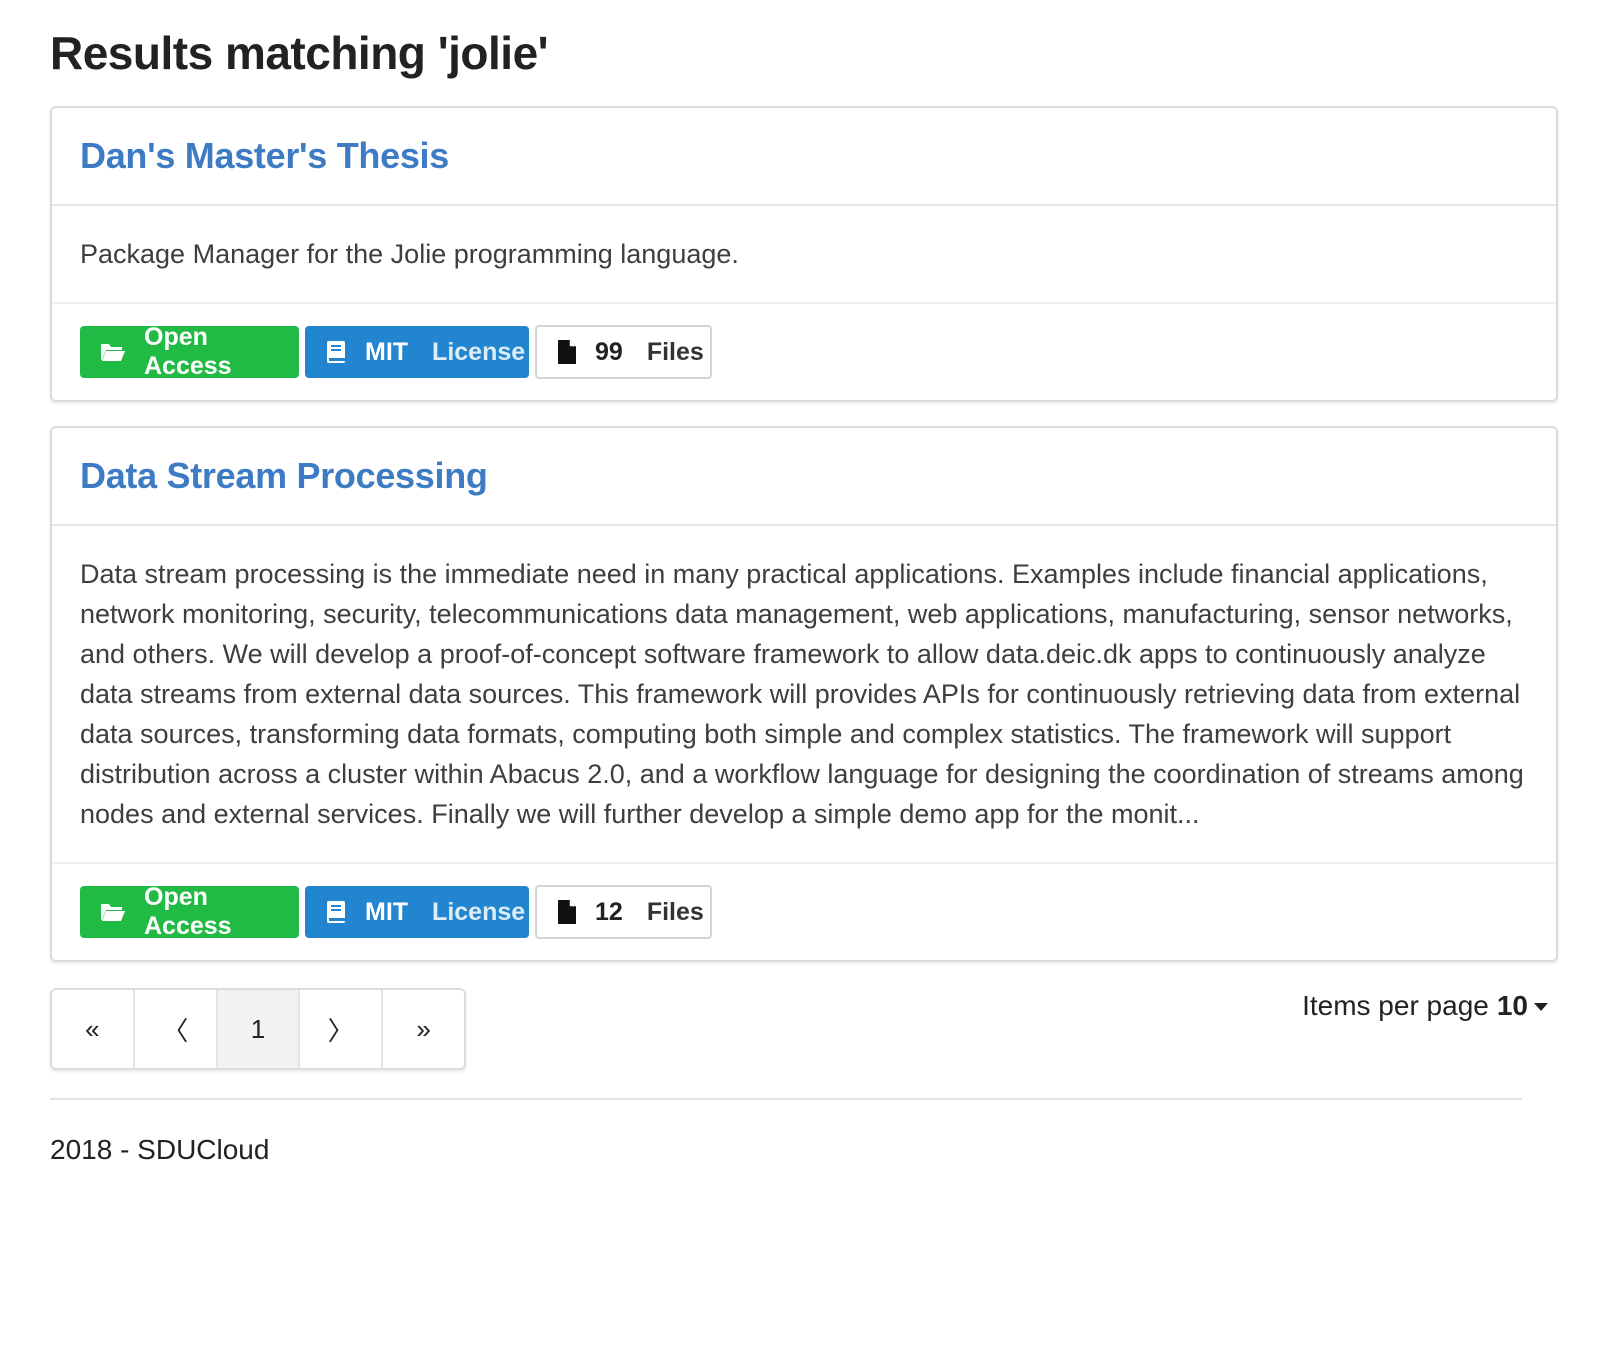 Image resolution: width=1600 pixels, height=1346 pixels. What do you see at coordinates (176, 1029) in the screenshot?
I see `previous-page-button: 〈` at bounding box center [176, 1029].